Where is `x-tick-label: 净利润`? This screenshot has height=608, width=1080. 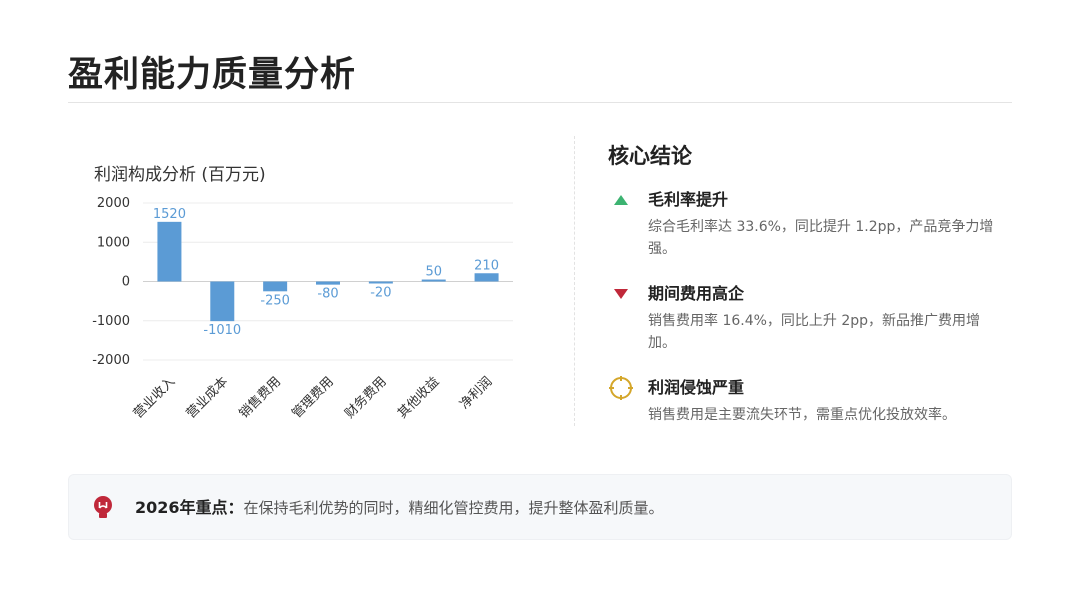 x-tick-label: 净利润 is located at coordinates (476, 393).